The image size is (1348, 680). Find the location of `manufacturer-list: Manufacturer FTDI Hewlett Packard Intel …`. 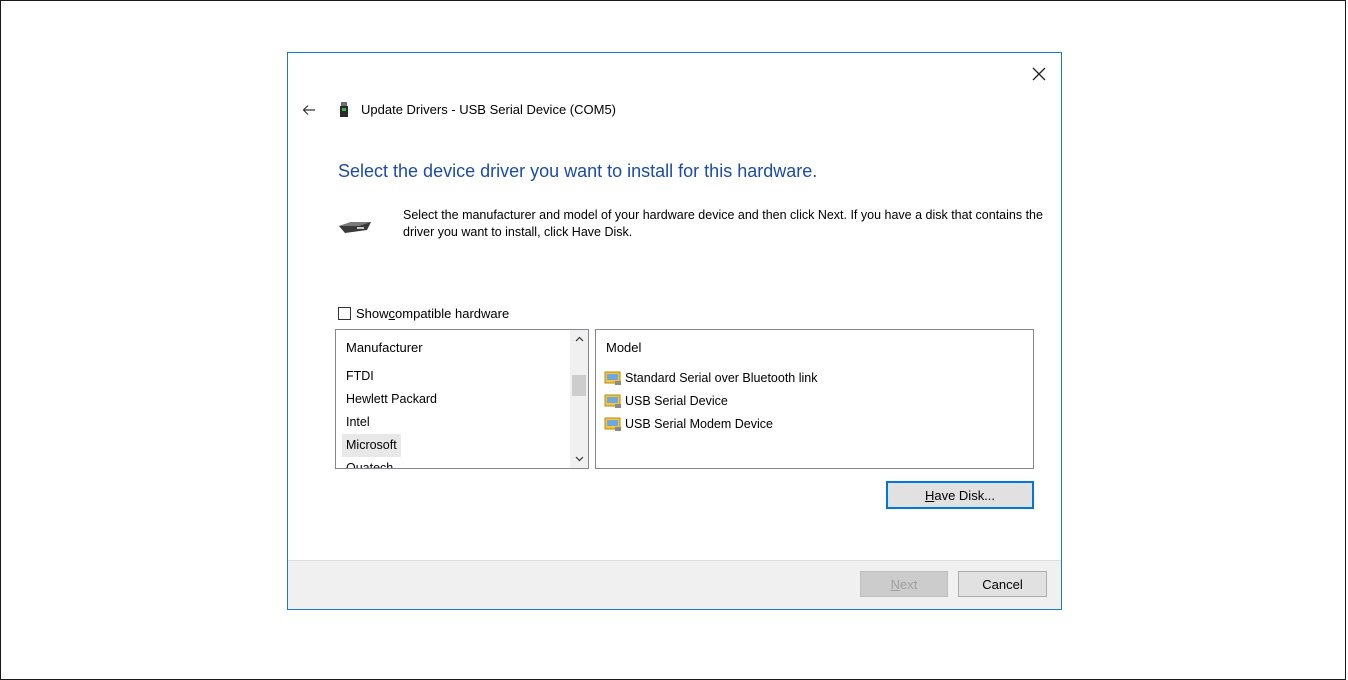

manufacturer-list: Manufacturer FTDI Hewlett Packard Intel … is located at coordinates (462, 399).